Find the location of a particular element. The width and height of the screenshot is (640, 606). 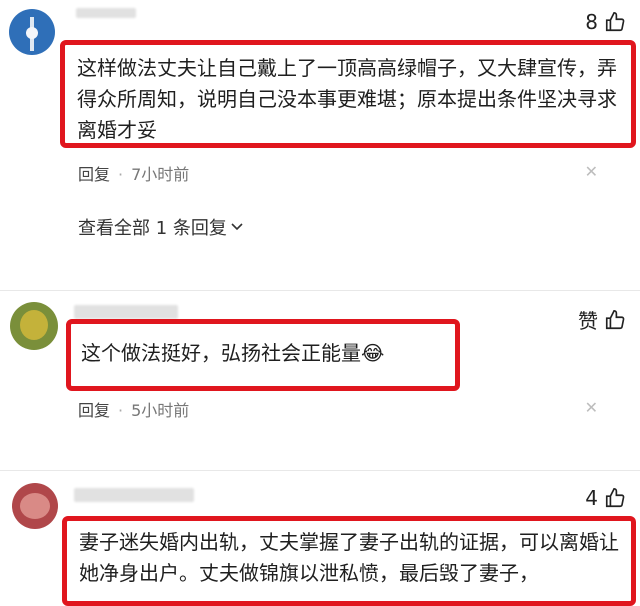

view-all-replies-label: 查看全部 1 条回复 is located at coordinates (152, 228).